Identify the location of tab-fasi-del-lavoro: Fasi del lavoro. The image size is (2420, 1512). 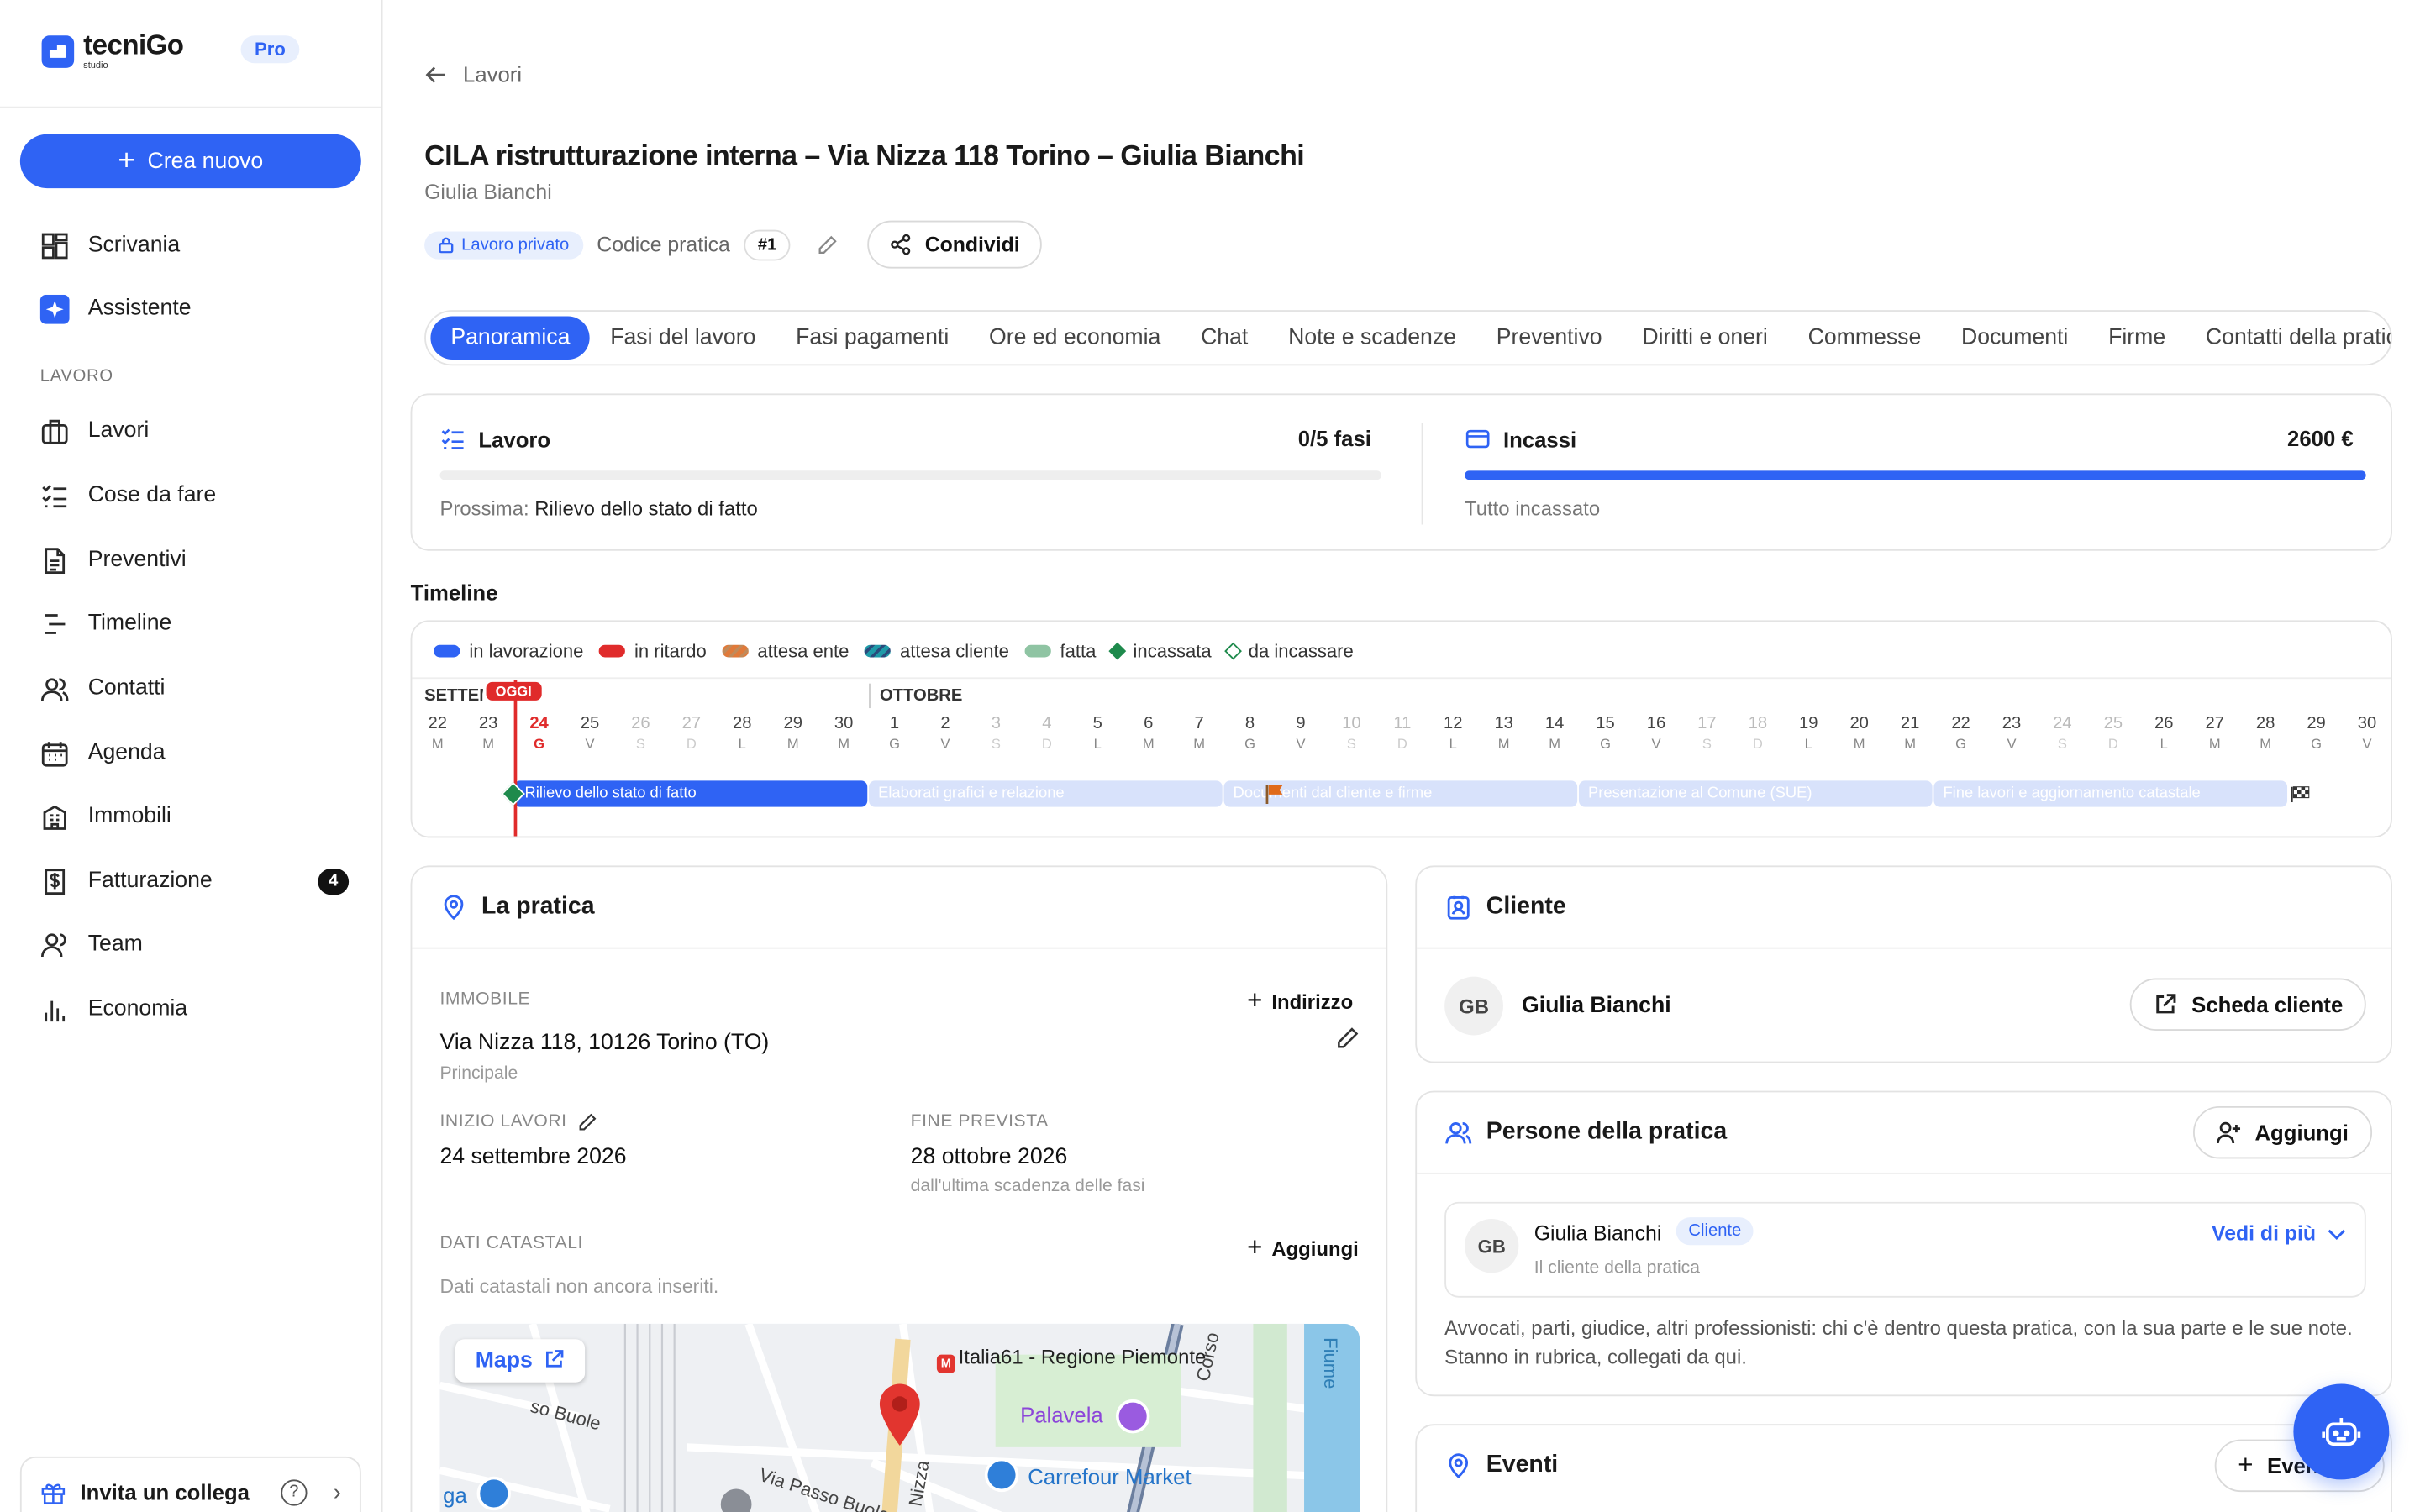
(683, 338).